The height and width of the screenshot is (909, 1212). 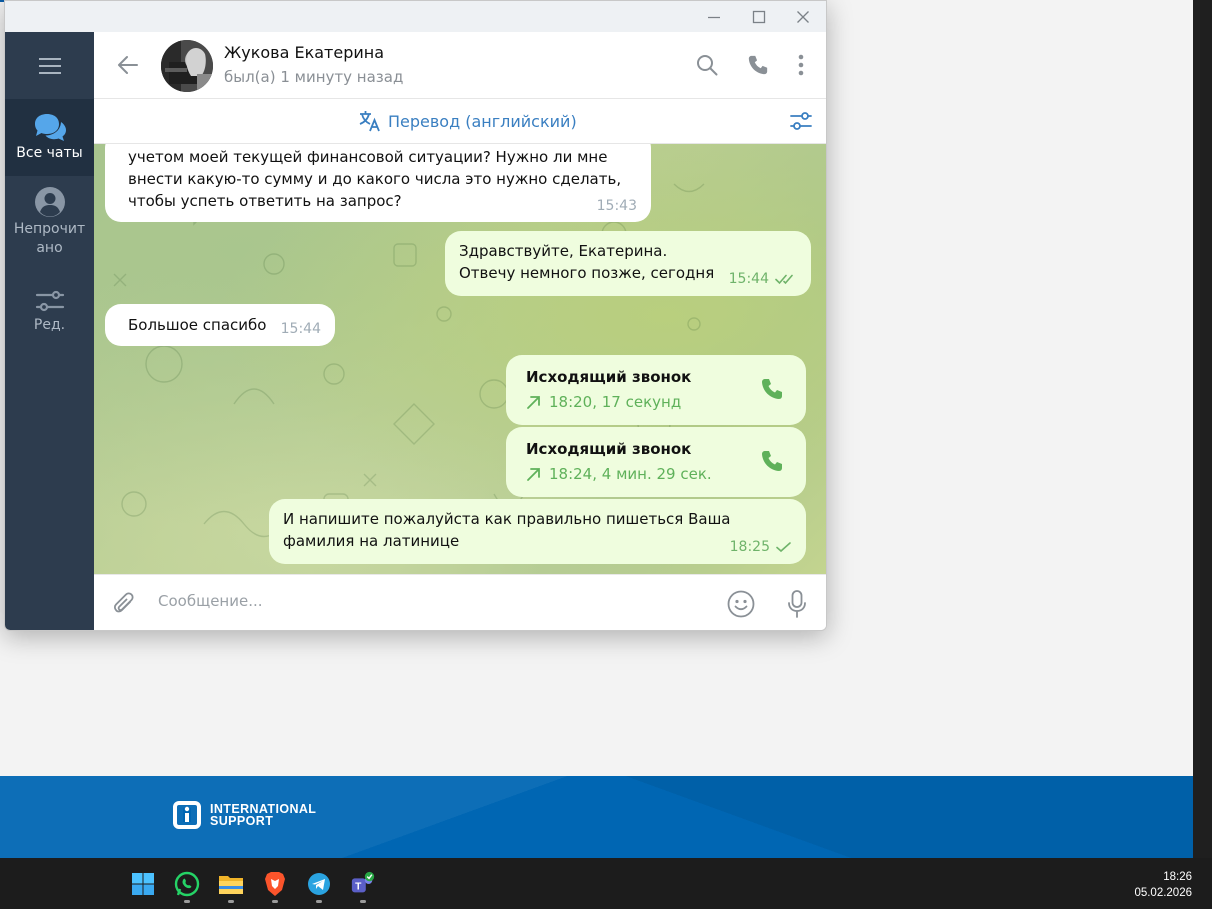 I want to click on teams-running-indicator, so click(x=363, y=901).